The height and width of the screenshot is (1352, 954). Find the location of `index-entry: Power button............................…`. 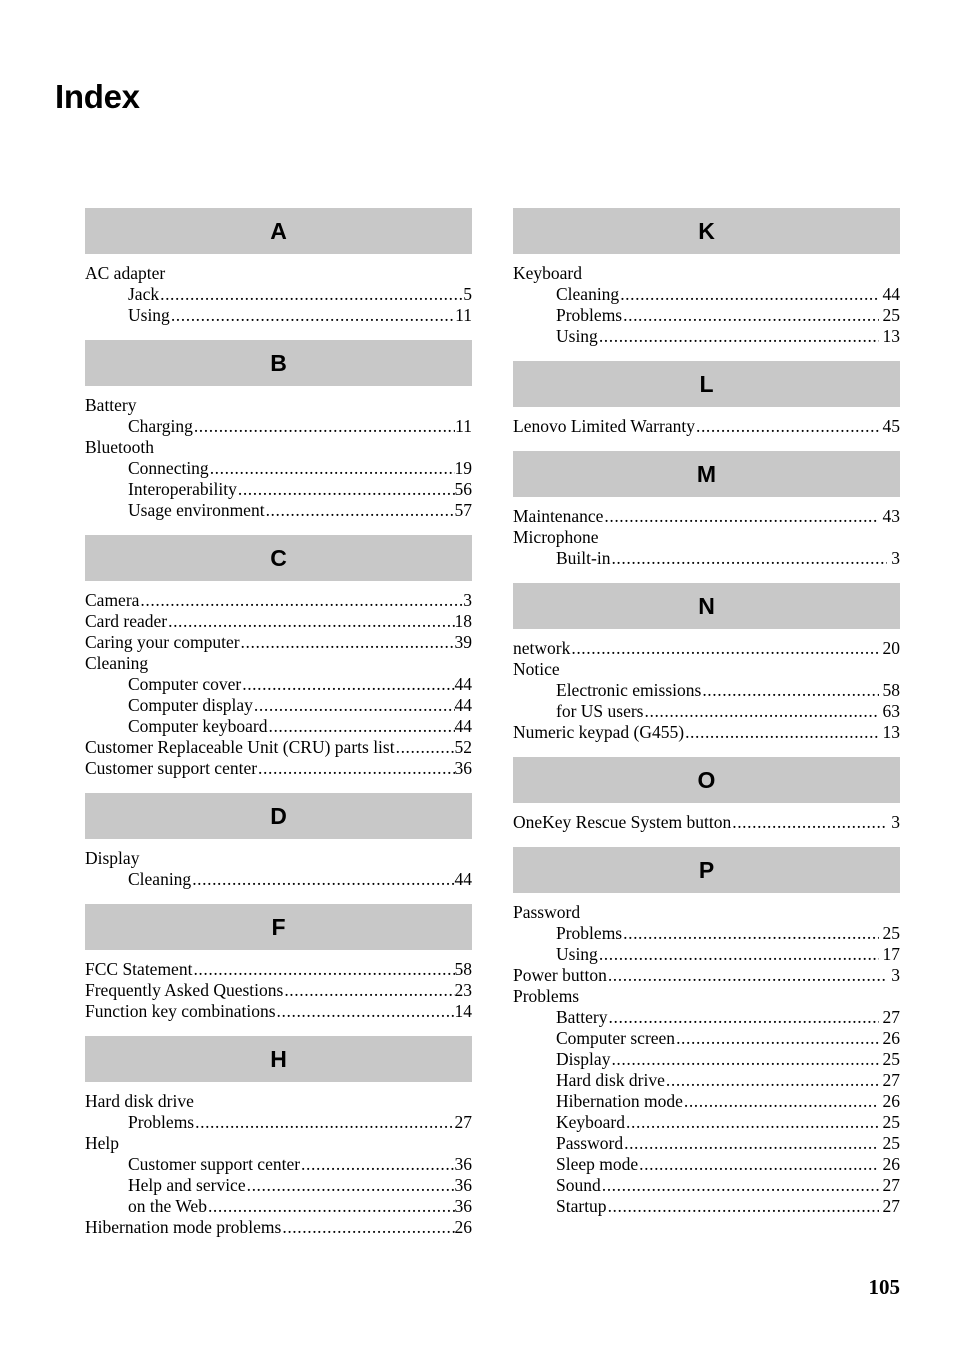

index-entry: Power button............................… is located at coordinates (706, 975).